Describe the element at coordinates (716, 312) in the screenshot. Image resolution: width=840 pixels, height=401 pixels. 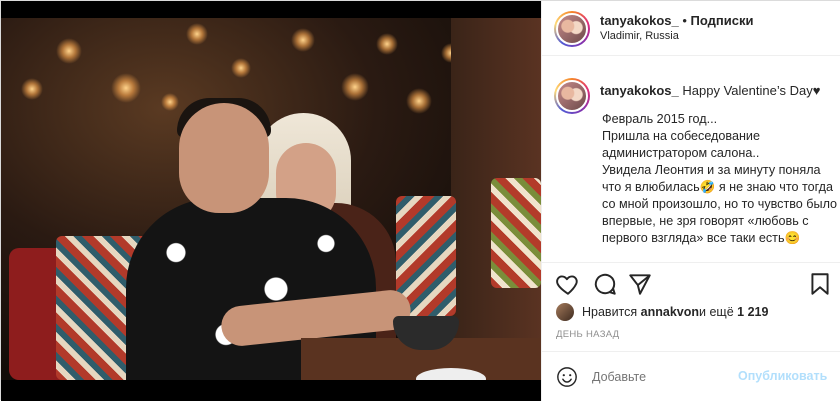
I see `likes-middle: и ещё` at that location.